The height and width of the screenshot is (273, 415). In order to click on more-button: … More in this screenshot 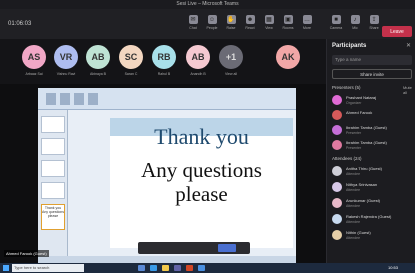, I will do `click(307, 22)`.